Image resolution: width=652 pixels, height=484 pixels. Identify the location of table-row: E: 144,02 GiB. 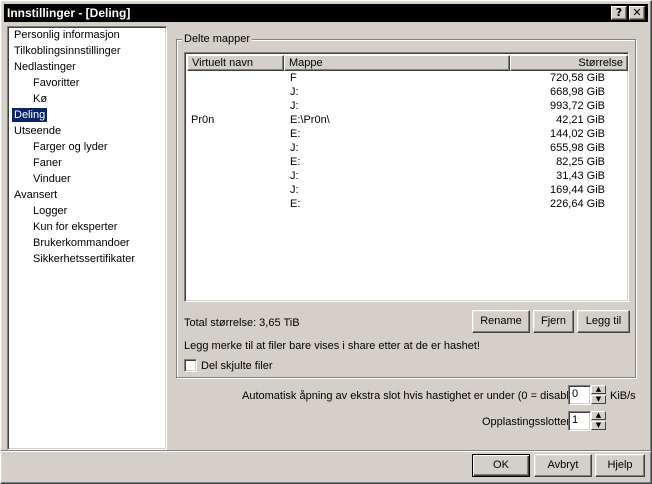
(405, 134).